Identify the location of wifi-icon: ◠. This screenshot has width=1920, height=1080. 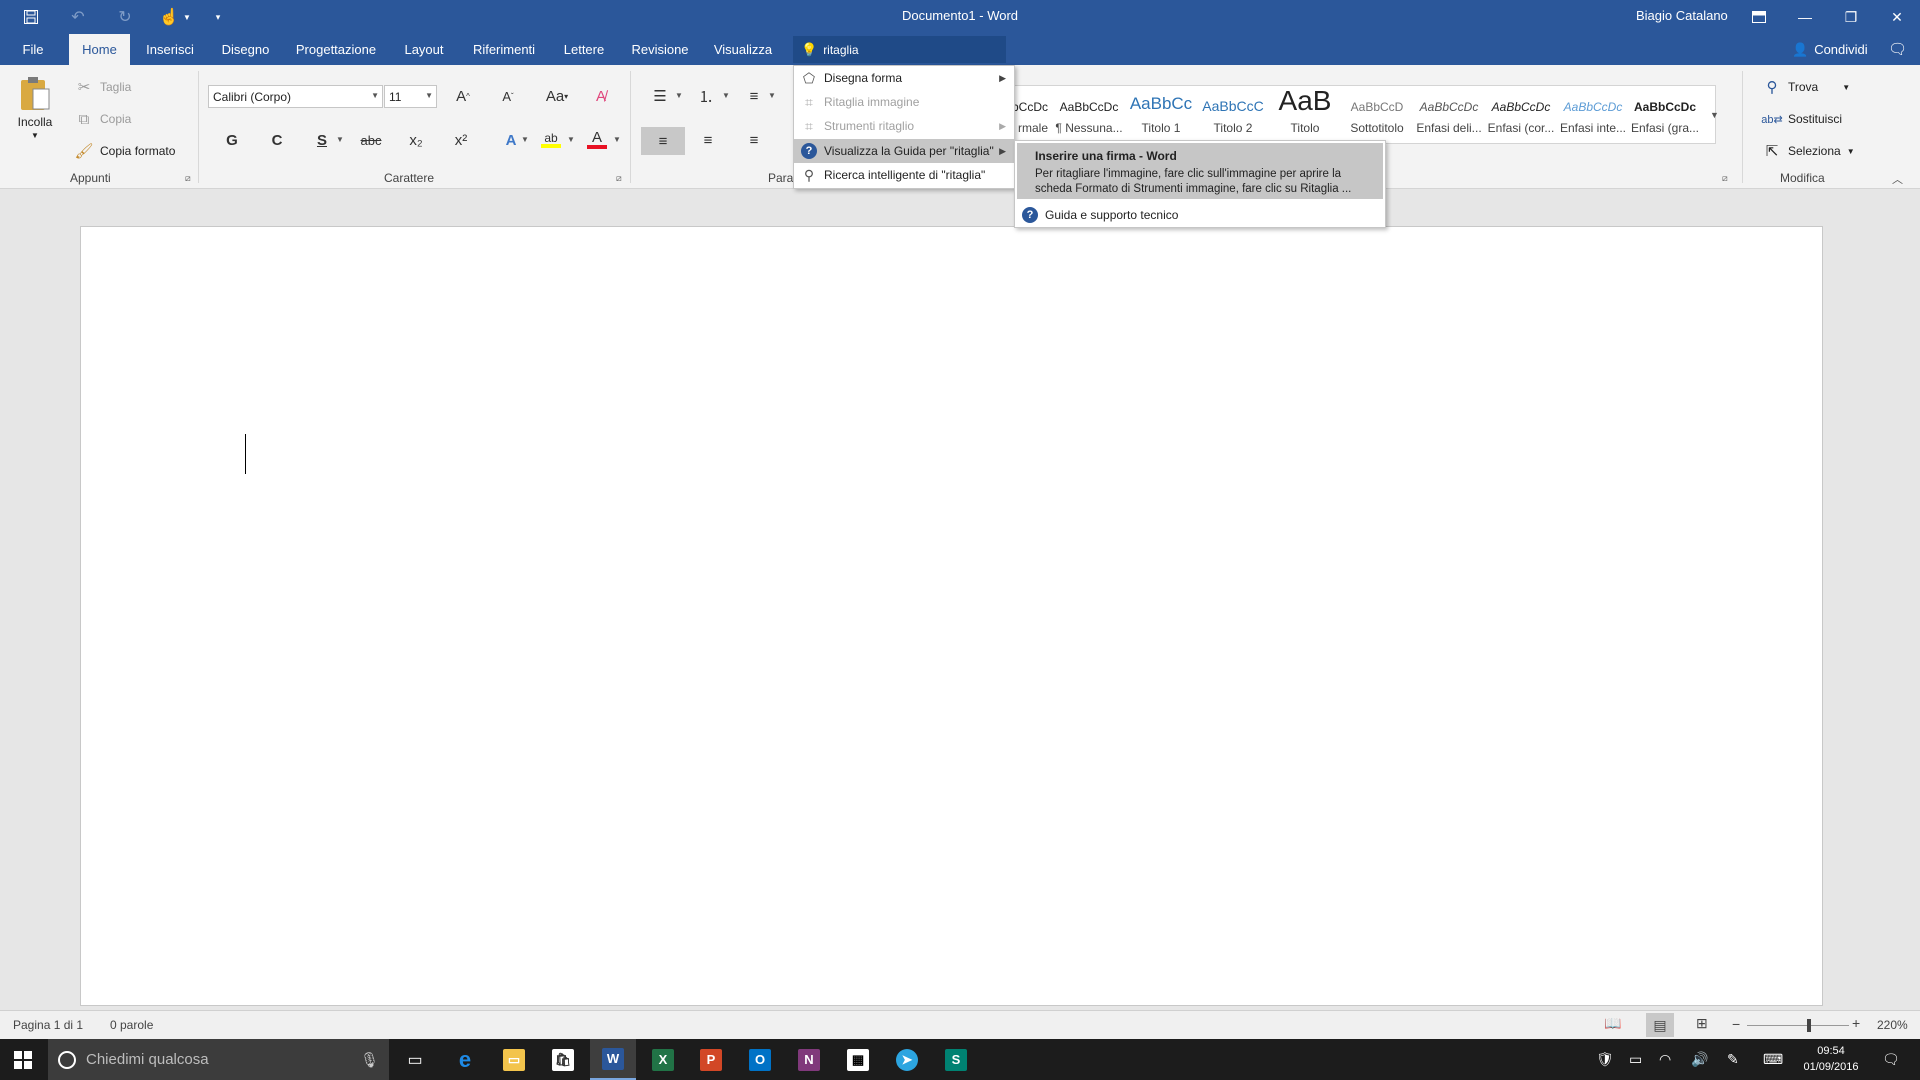
(1665, 1059).